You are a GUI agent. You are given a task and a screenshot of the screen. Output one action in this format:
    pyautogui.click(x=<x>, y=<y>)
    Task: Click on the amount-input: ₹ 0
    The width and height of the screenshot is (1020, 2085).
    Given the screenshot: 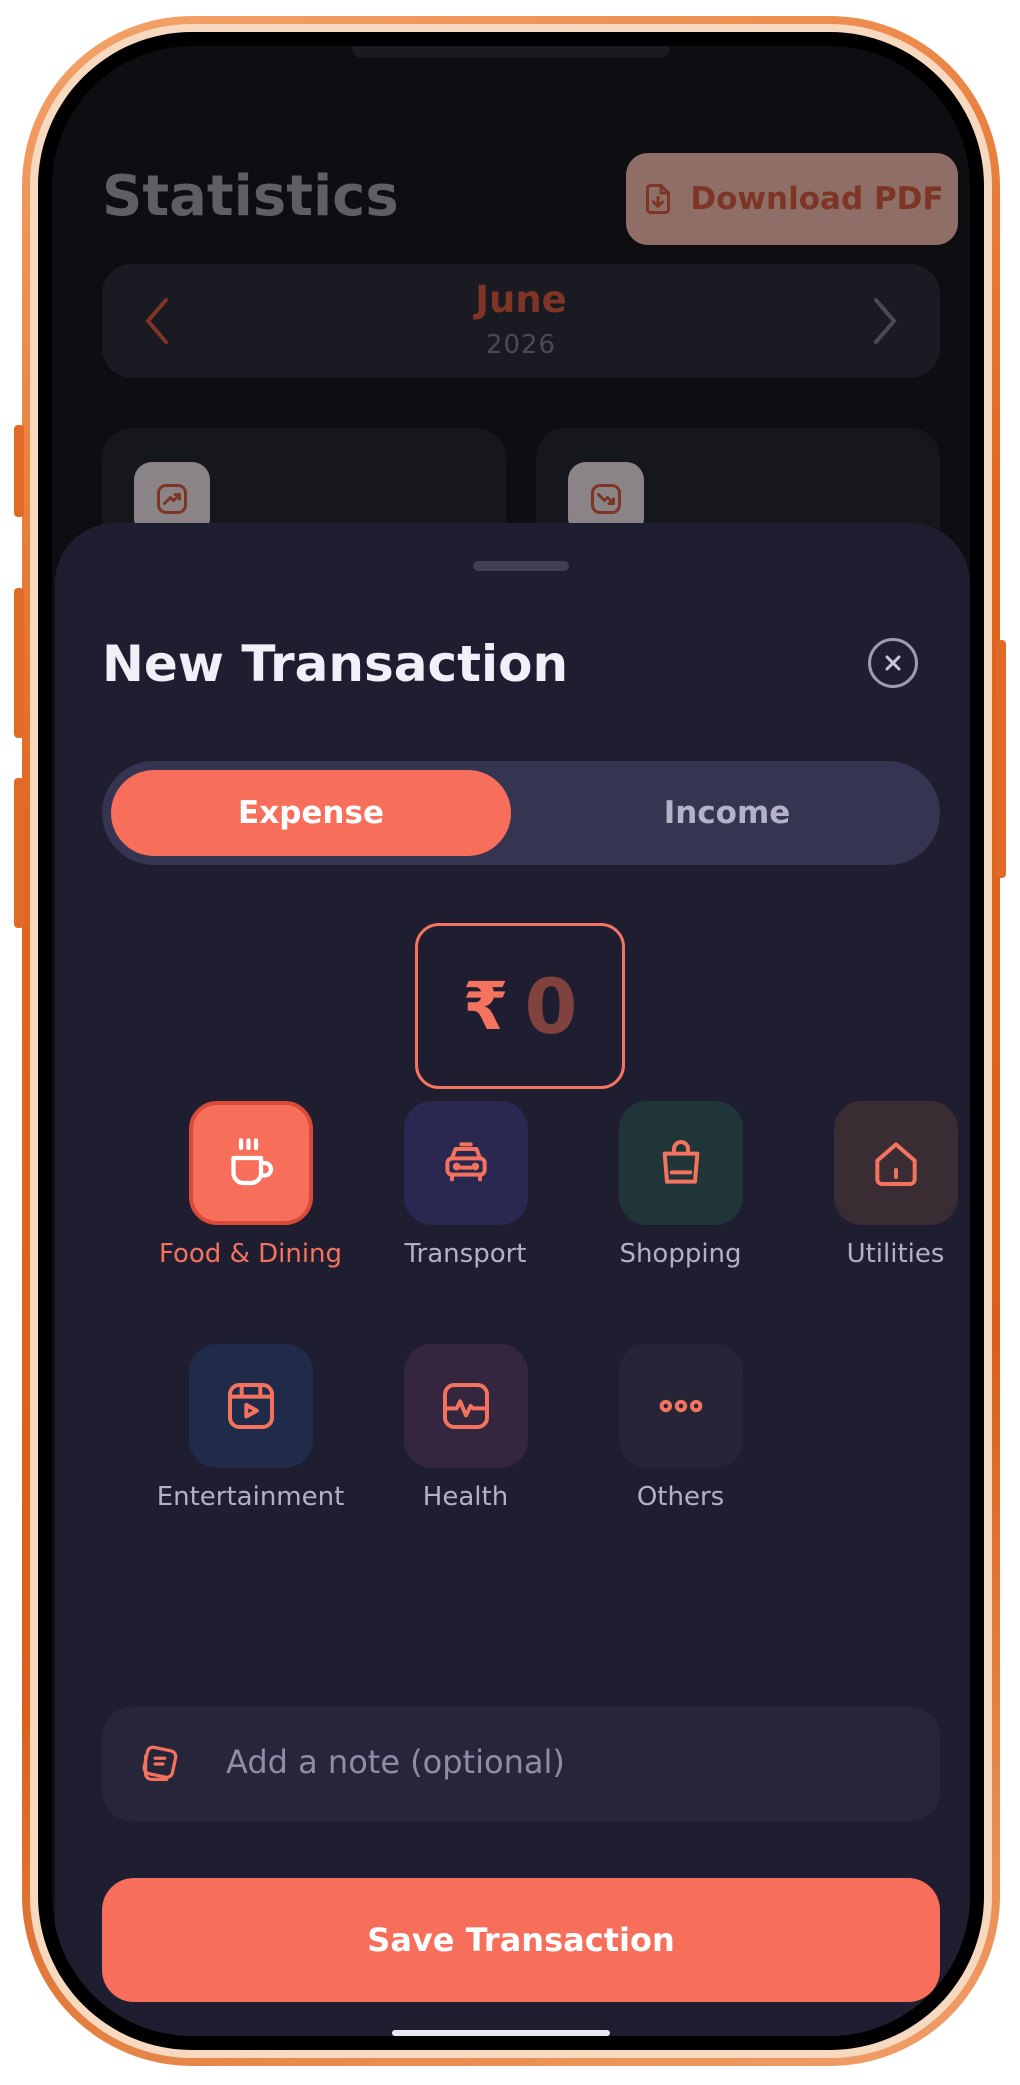 What is the action you would take?
    pyautogui.click(x=520, y=1006)
    